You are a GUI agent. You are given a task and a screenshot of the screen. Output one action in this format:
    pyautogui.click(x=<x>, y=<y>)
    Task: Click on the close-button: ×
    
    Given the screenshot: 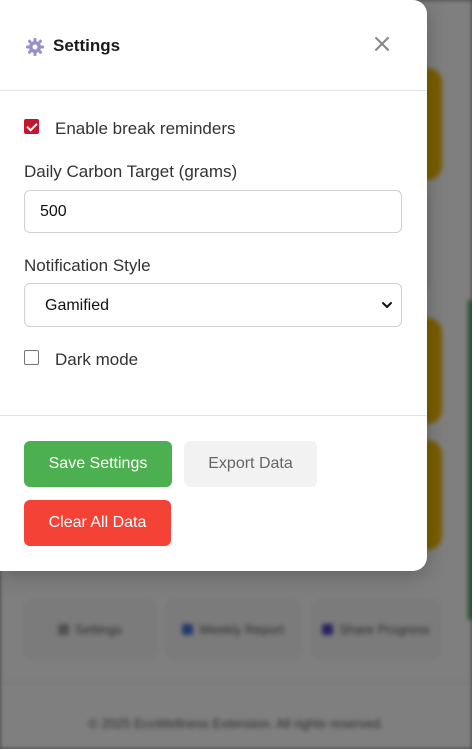 What is the action you would take?
    pyautogui.click(x=382, y=44)
    